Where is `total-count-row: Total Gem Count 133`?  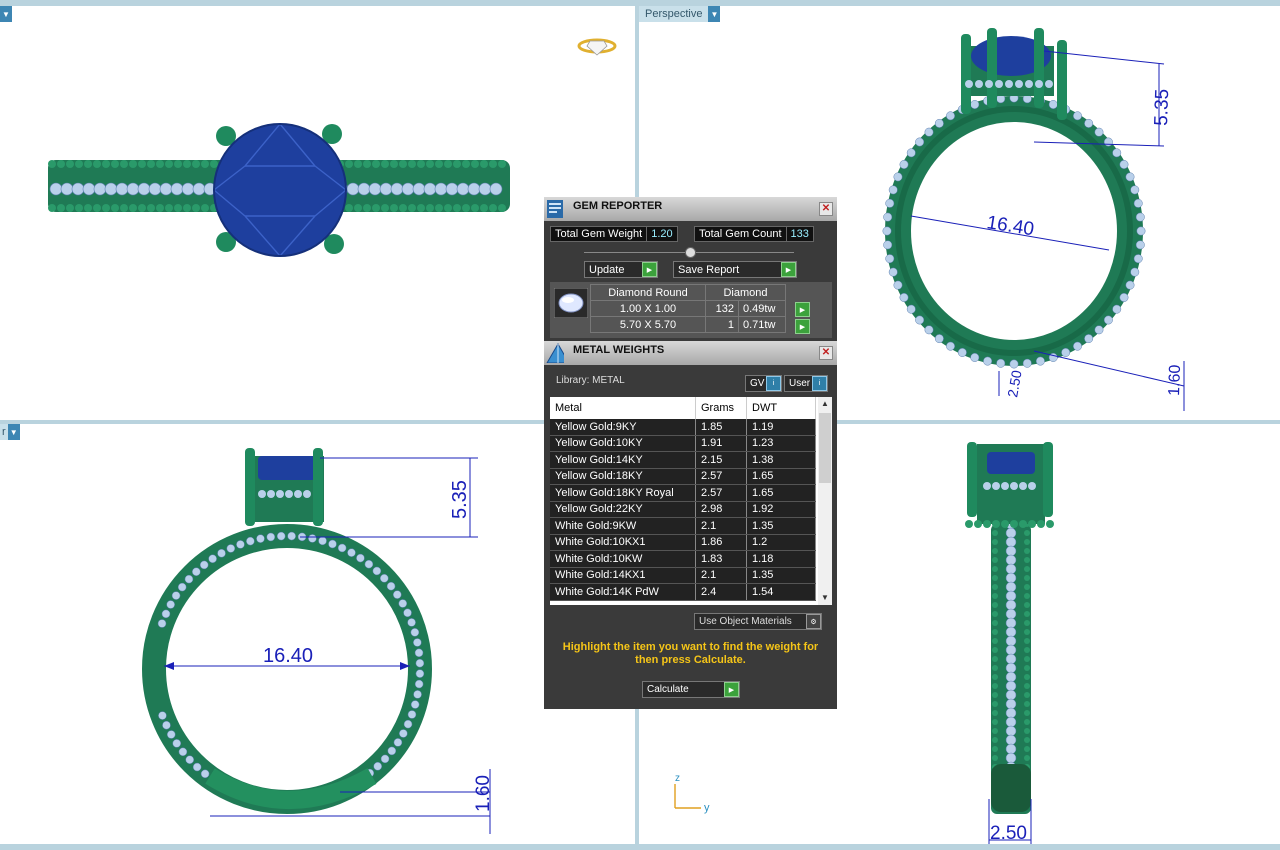 total-count-row: Total Gem Count 133 is located at coordinates (754, 234).